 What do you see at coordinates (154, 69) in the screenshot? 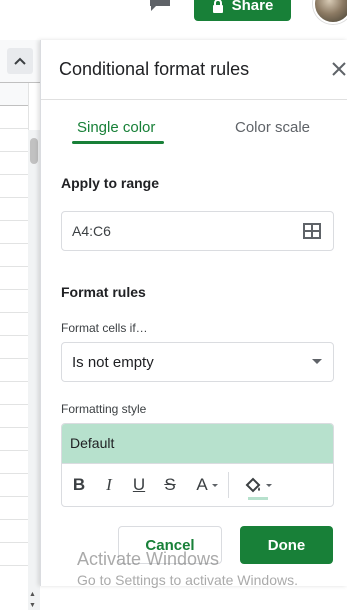
I see `panel-title: Conditional format rules` at bounding box center [154, 69].